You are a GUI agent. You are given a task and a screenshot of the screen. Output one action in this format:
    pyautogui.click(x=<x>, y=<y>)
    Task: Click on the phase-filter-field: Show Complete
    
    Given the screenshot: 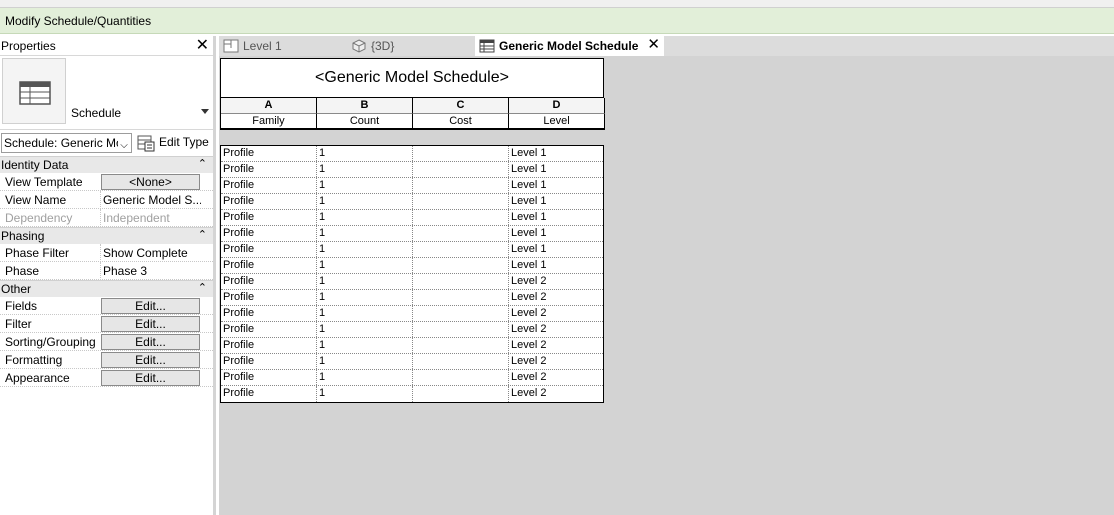 What is the action you would take?
    pyautogui.click(x=150, y=253)
    